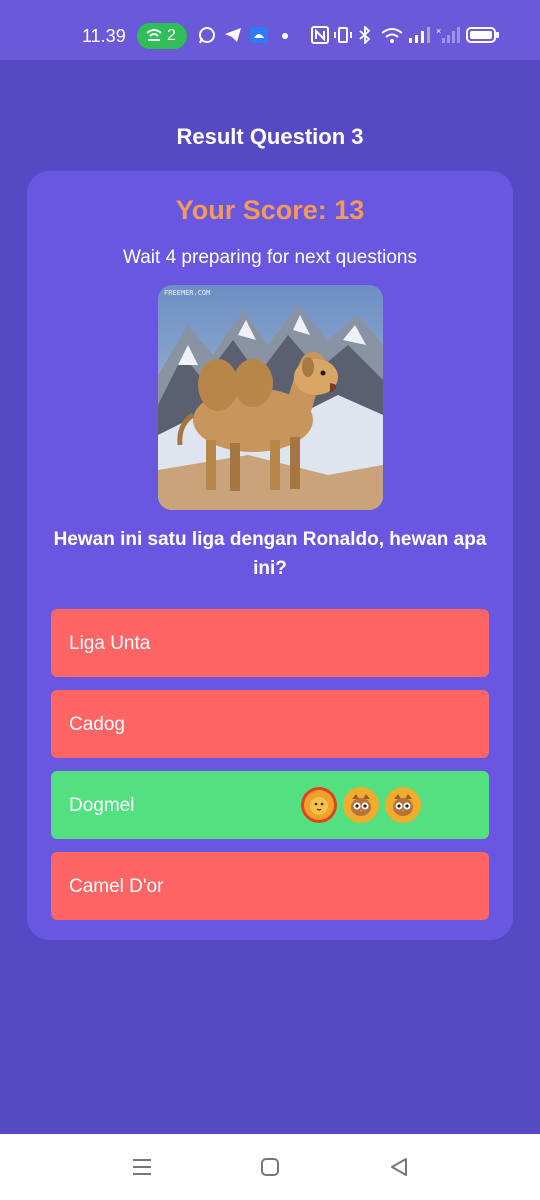  I want to click on status-bar: 11.39 2 ×, so click(270, 30).